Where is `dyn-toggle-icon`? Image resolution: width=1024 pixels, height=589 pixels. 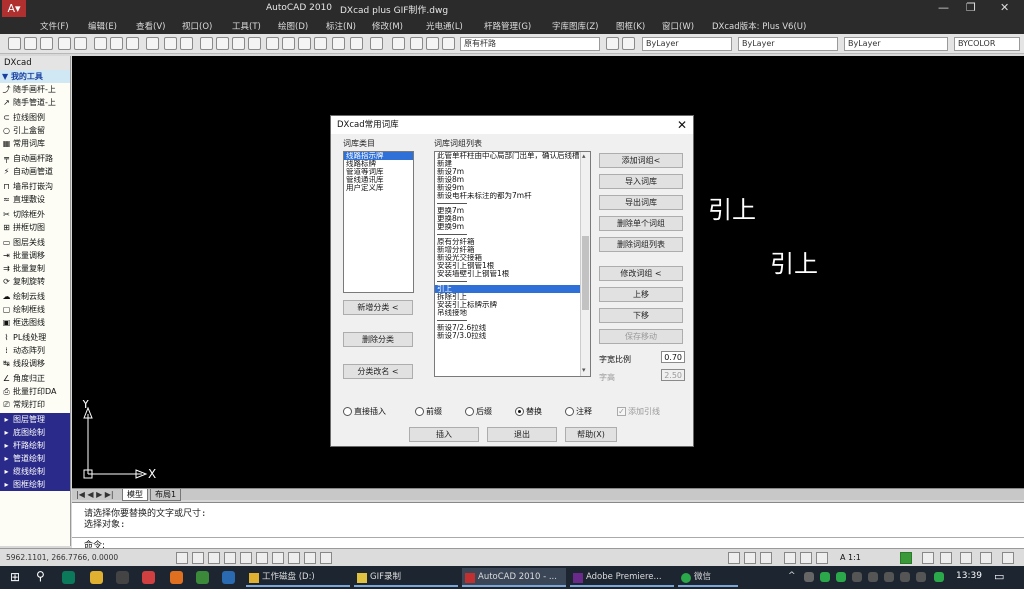 dyn-toggle-icon is located at coordinates (294, 558).